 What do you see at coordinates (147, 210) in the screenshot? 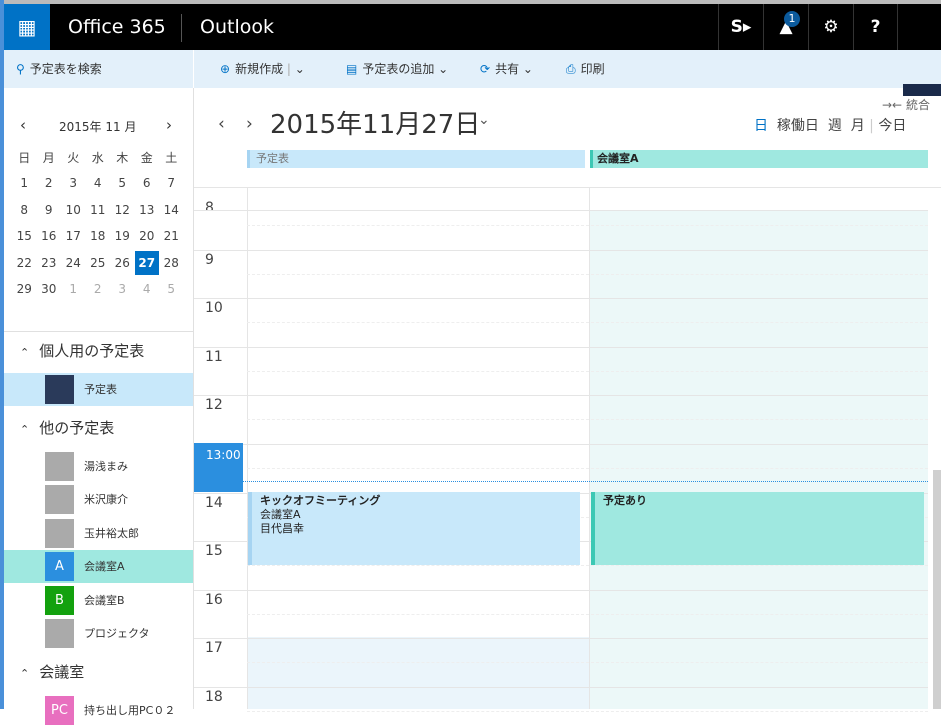
I see `mini-day: 13` at bounding box center [147, 210].